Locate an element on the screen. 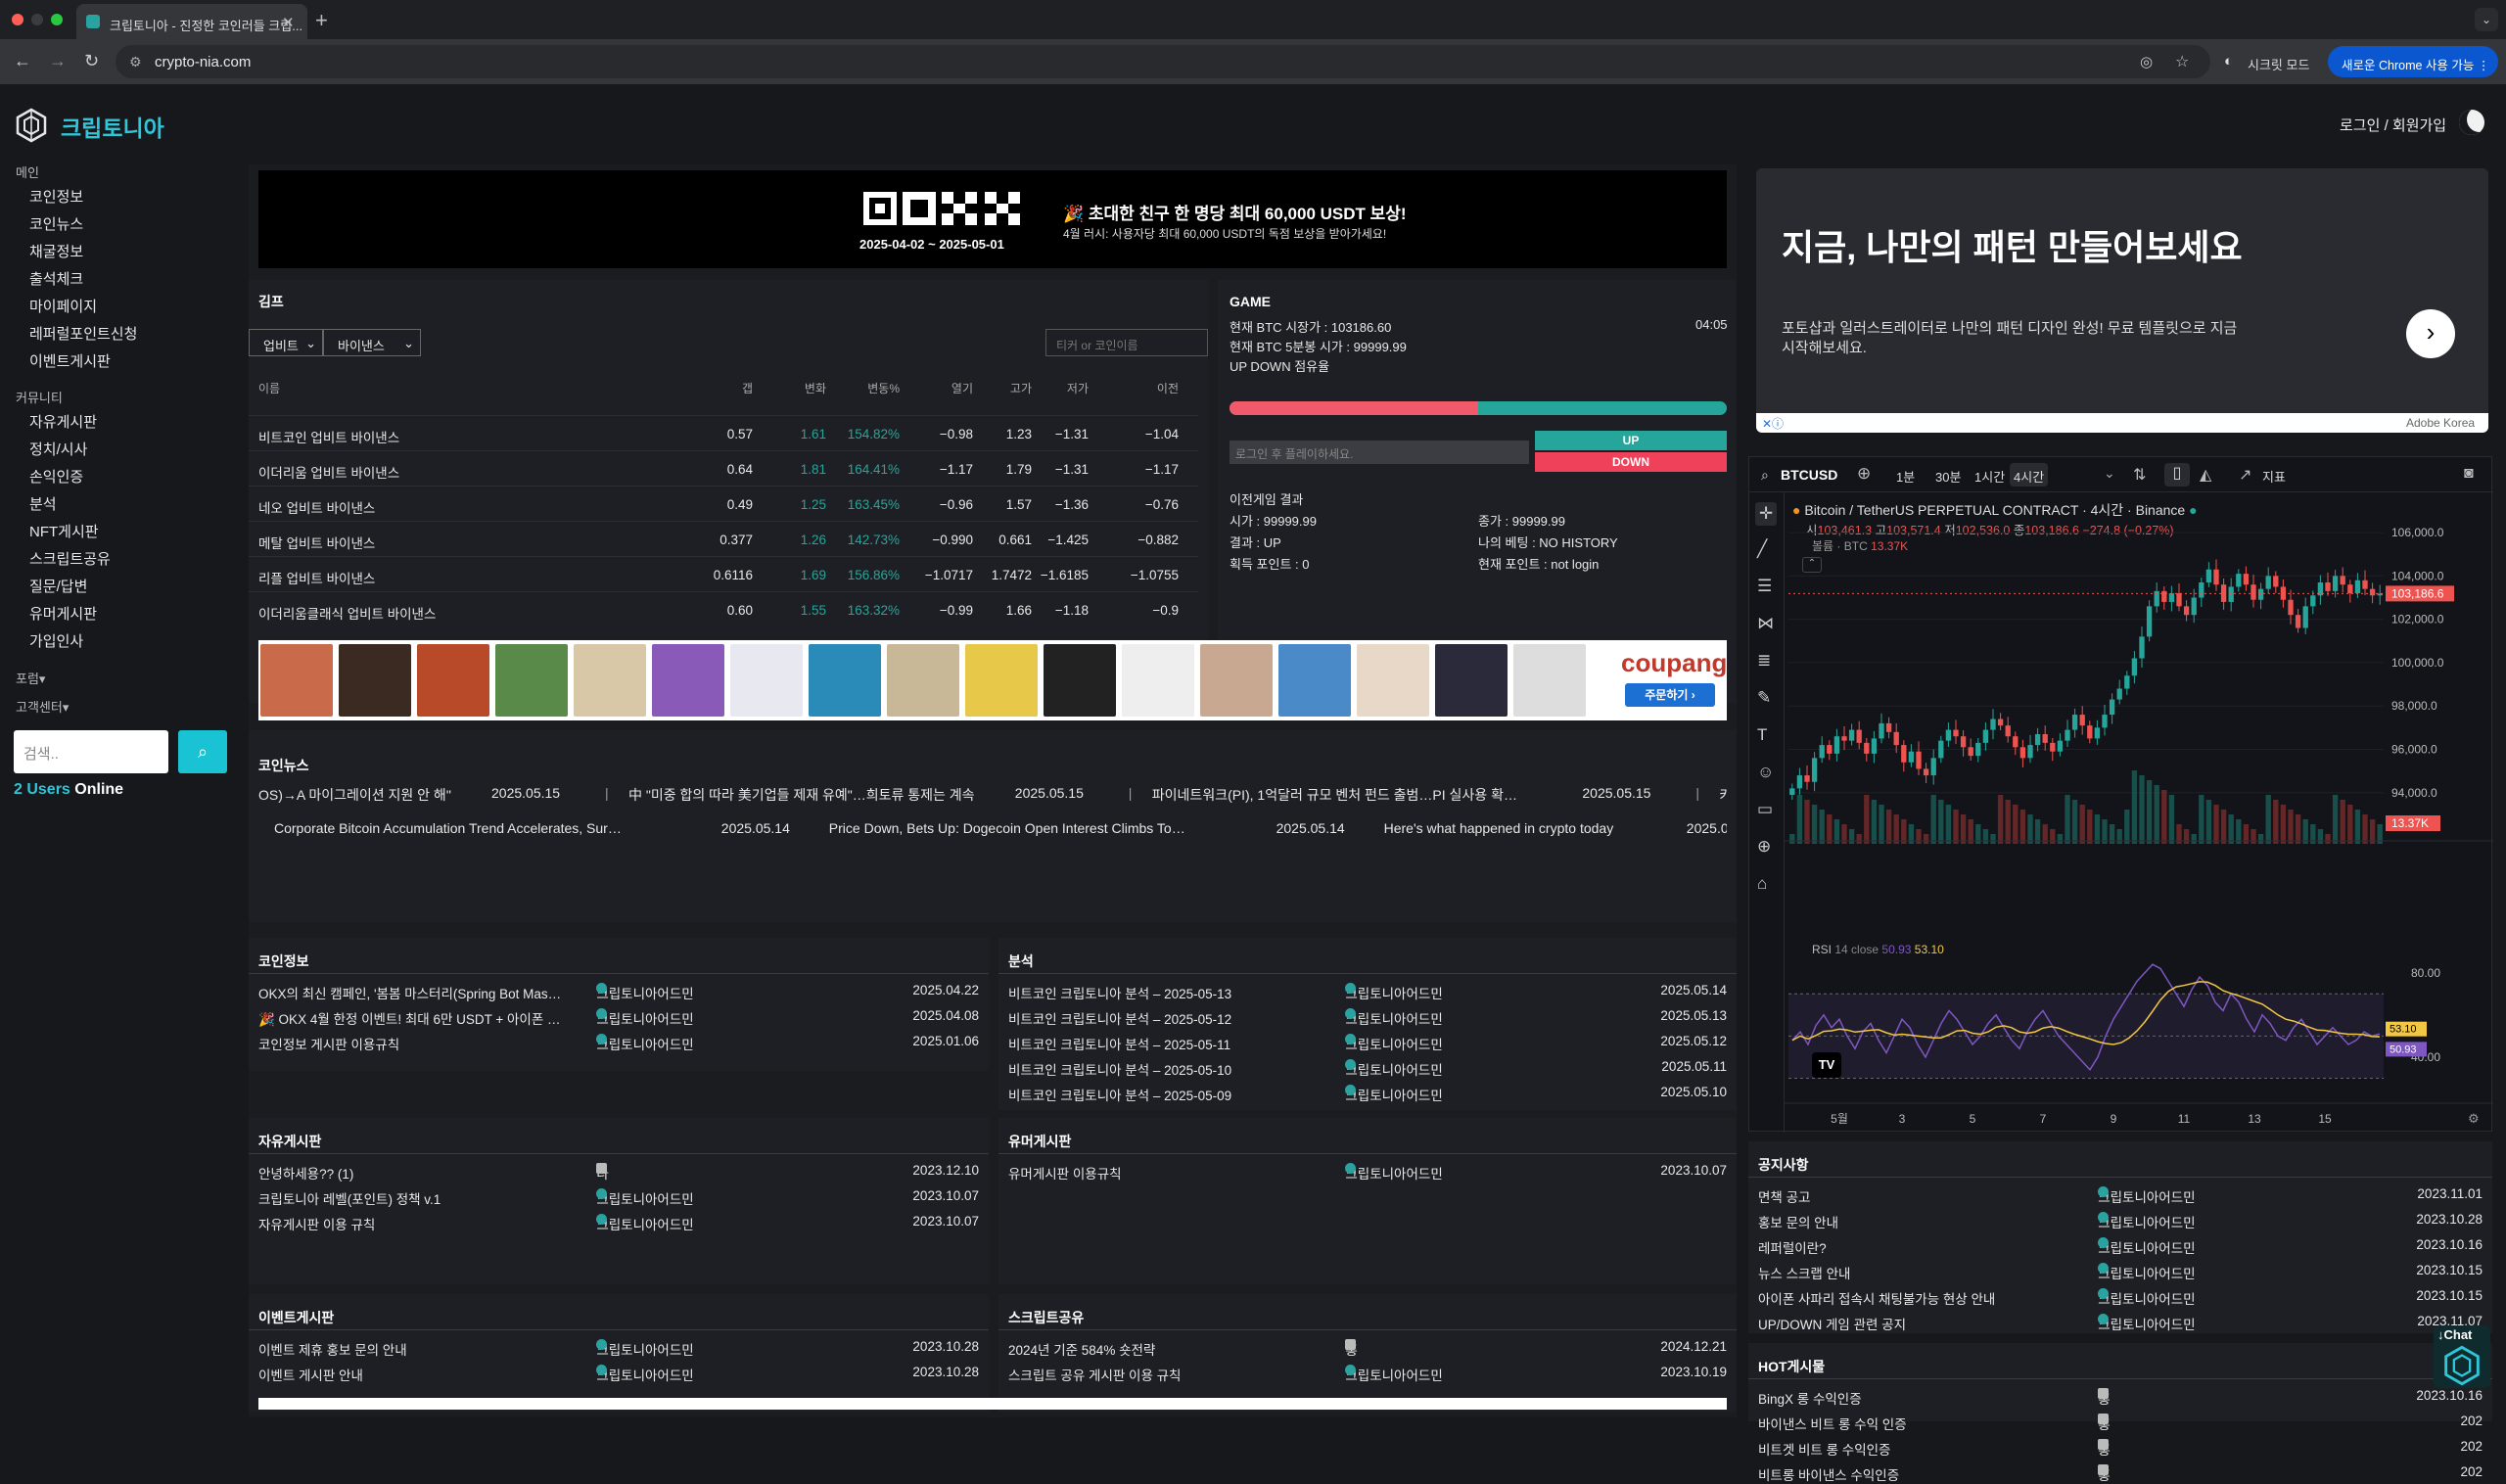 The height and width of the screenshot is (1484, 2506). sidebar-item: 분석 is located at coordinates (43, 503).